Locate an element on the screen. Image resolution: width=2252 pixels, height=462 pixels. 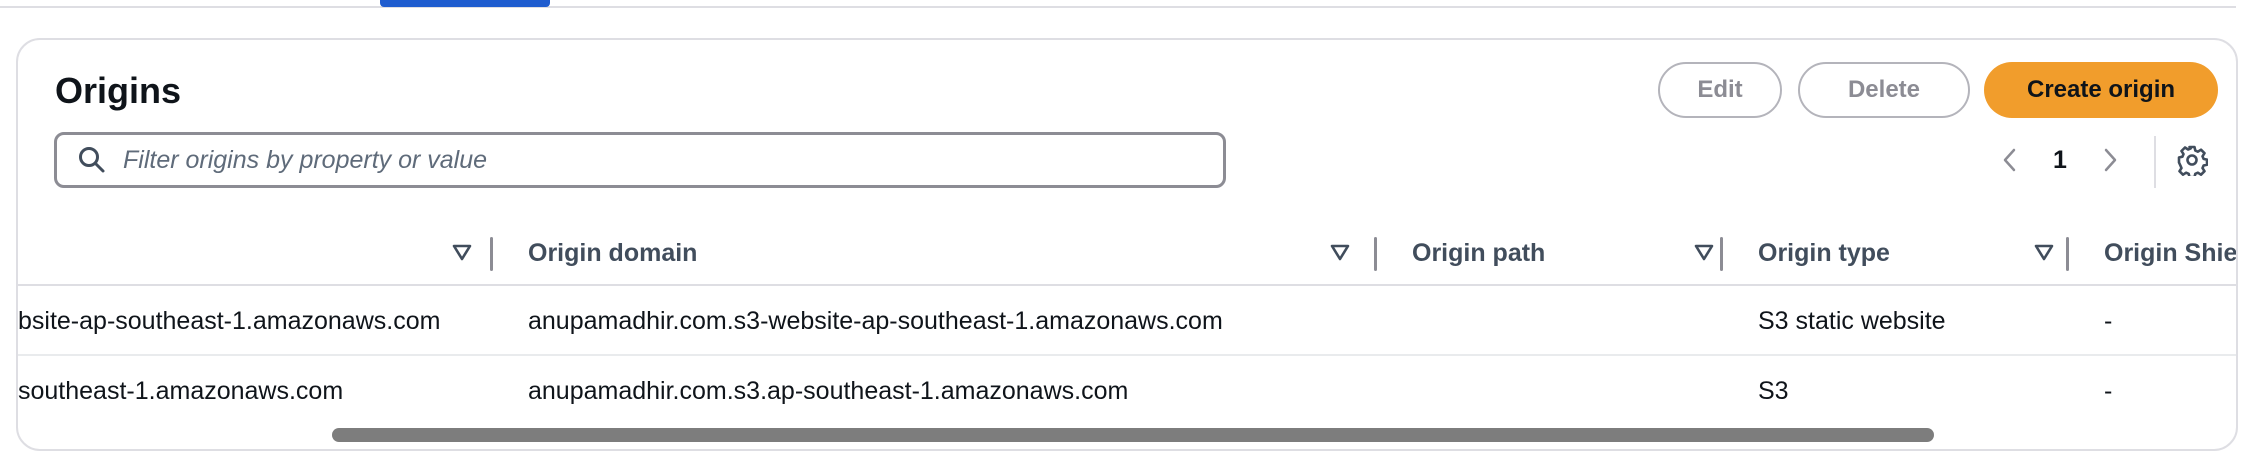
create-origin-button: Create origin is located at coordinates (2101, 90).